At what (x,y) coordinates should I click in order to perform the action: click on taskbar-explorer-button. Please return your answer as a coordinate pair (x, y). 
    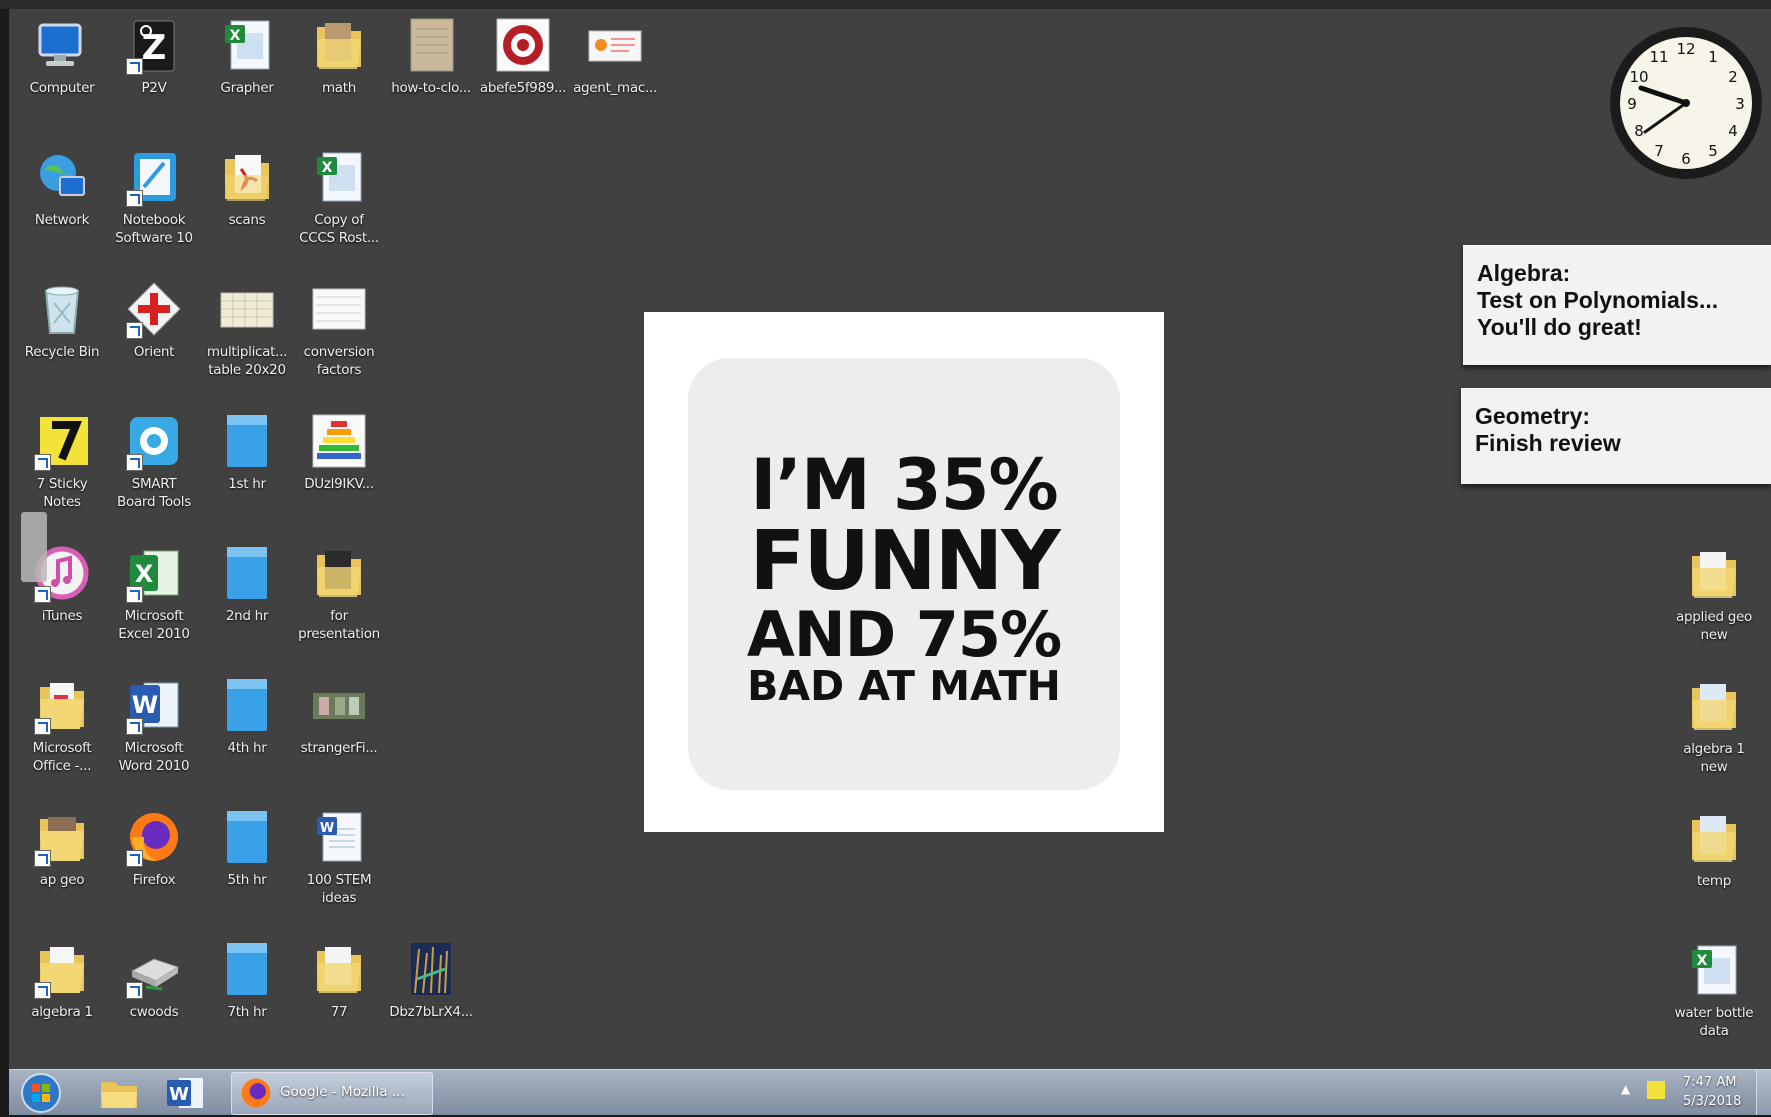
    Looking at the image, I should click on (119, 1092).